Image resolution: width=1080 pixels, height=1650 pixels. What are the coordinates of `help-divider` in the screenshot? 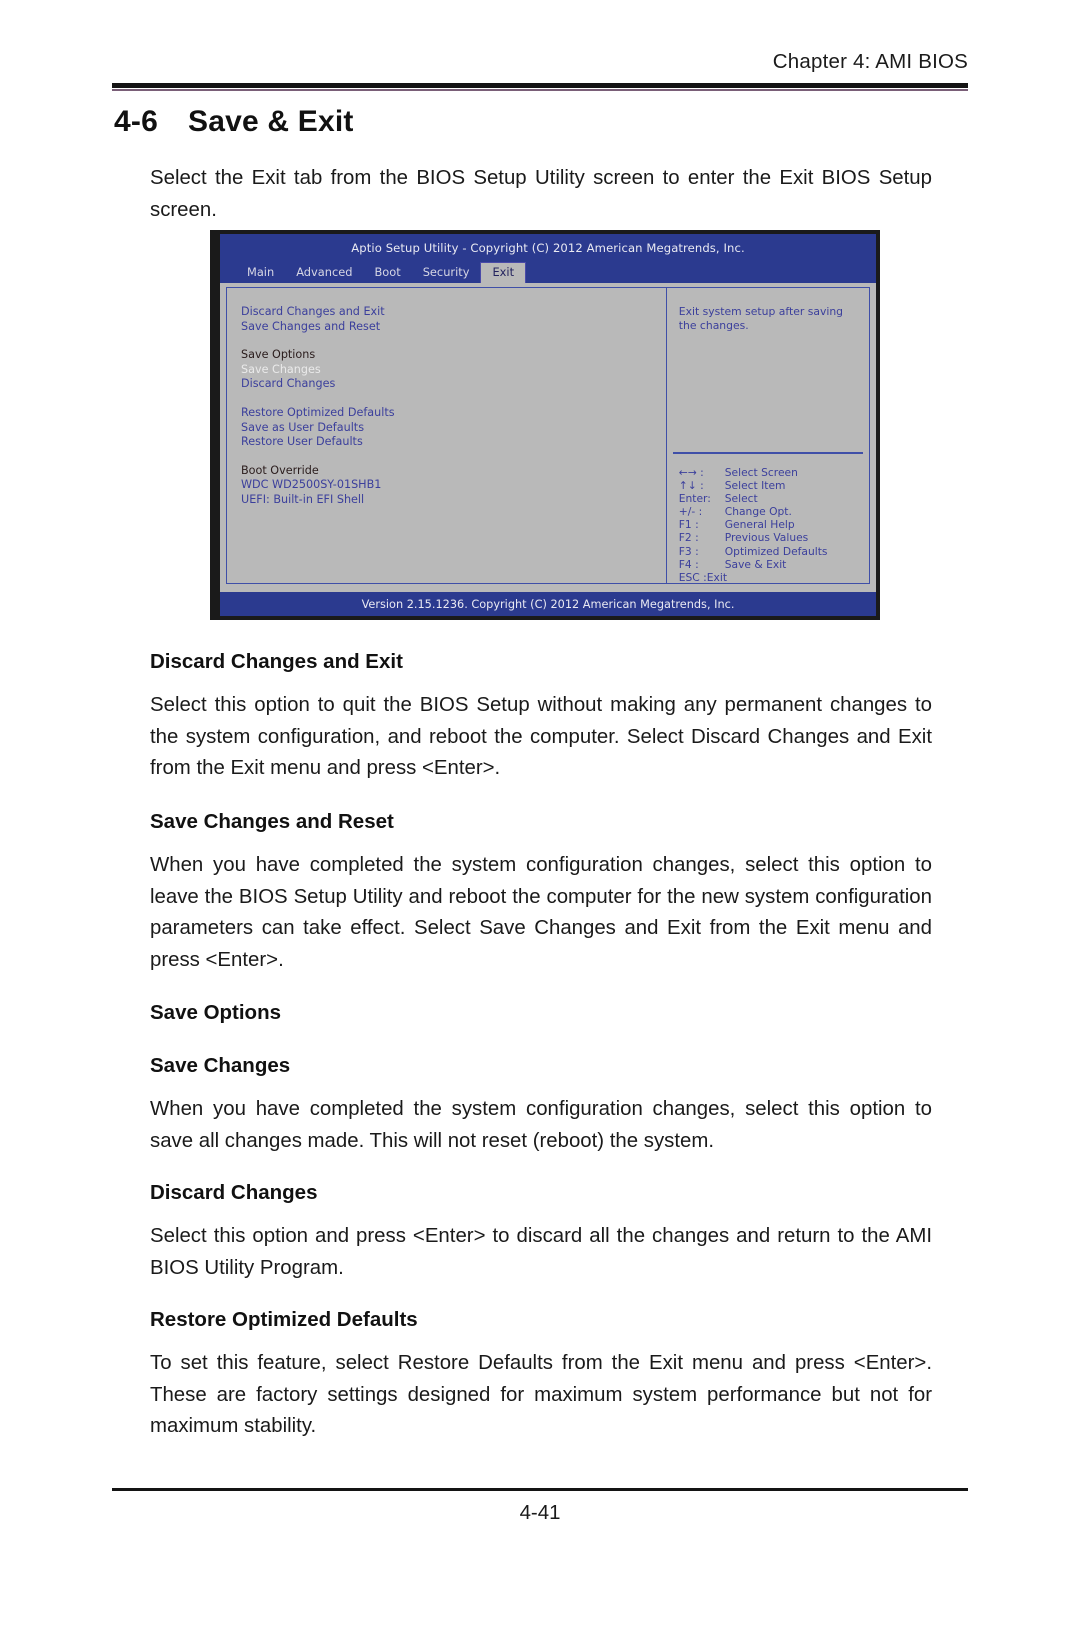 It's located at (767, 453).